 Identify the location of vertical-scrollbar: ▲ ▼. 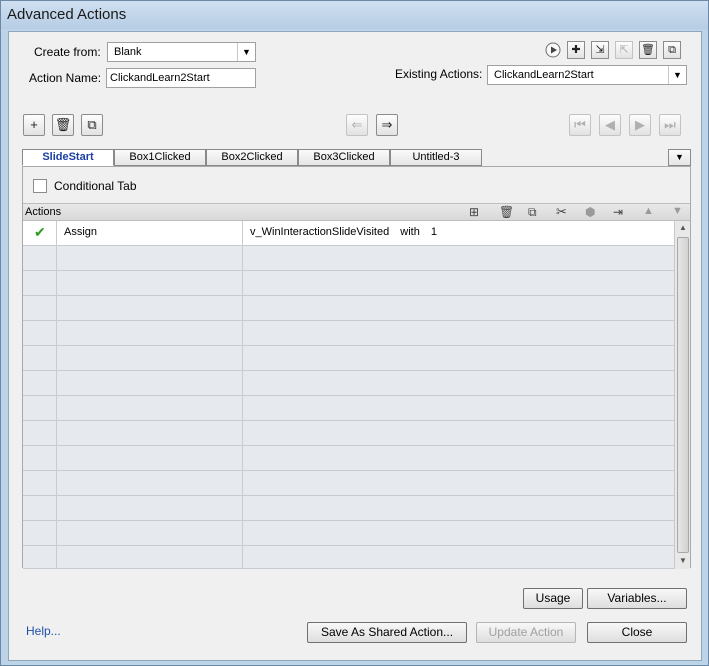
(682, 395).